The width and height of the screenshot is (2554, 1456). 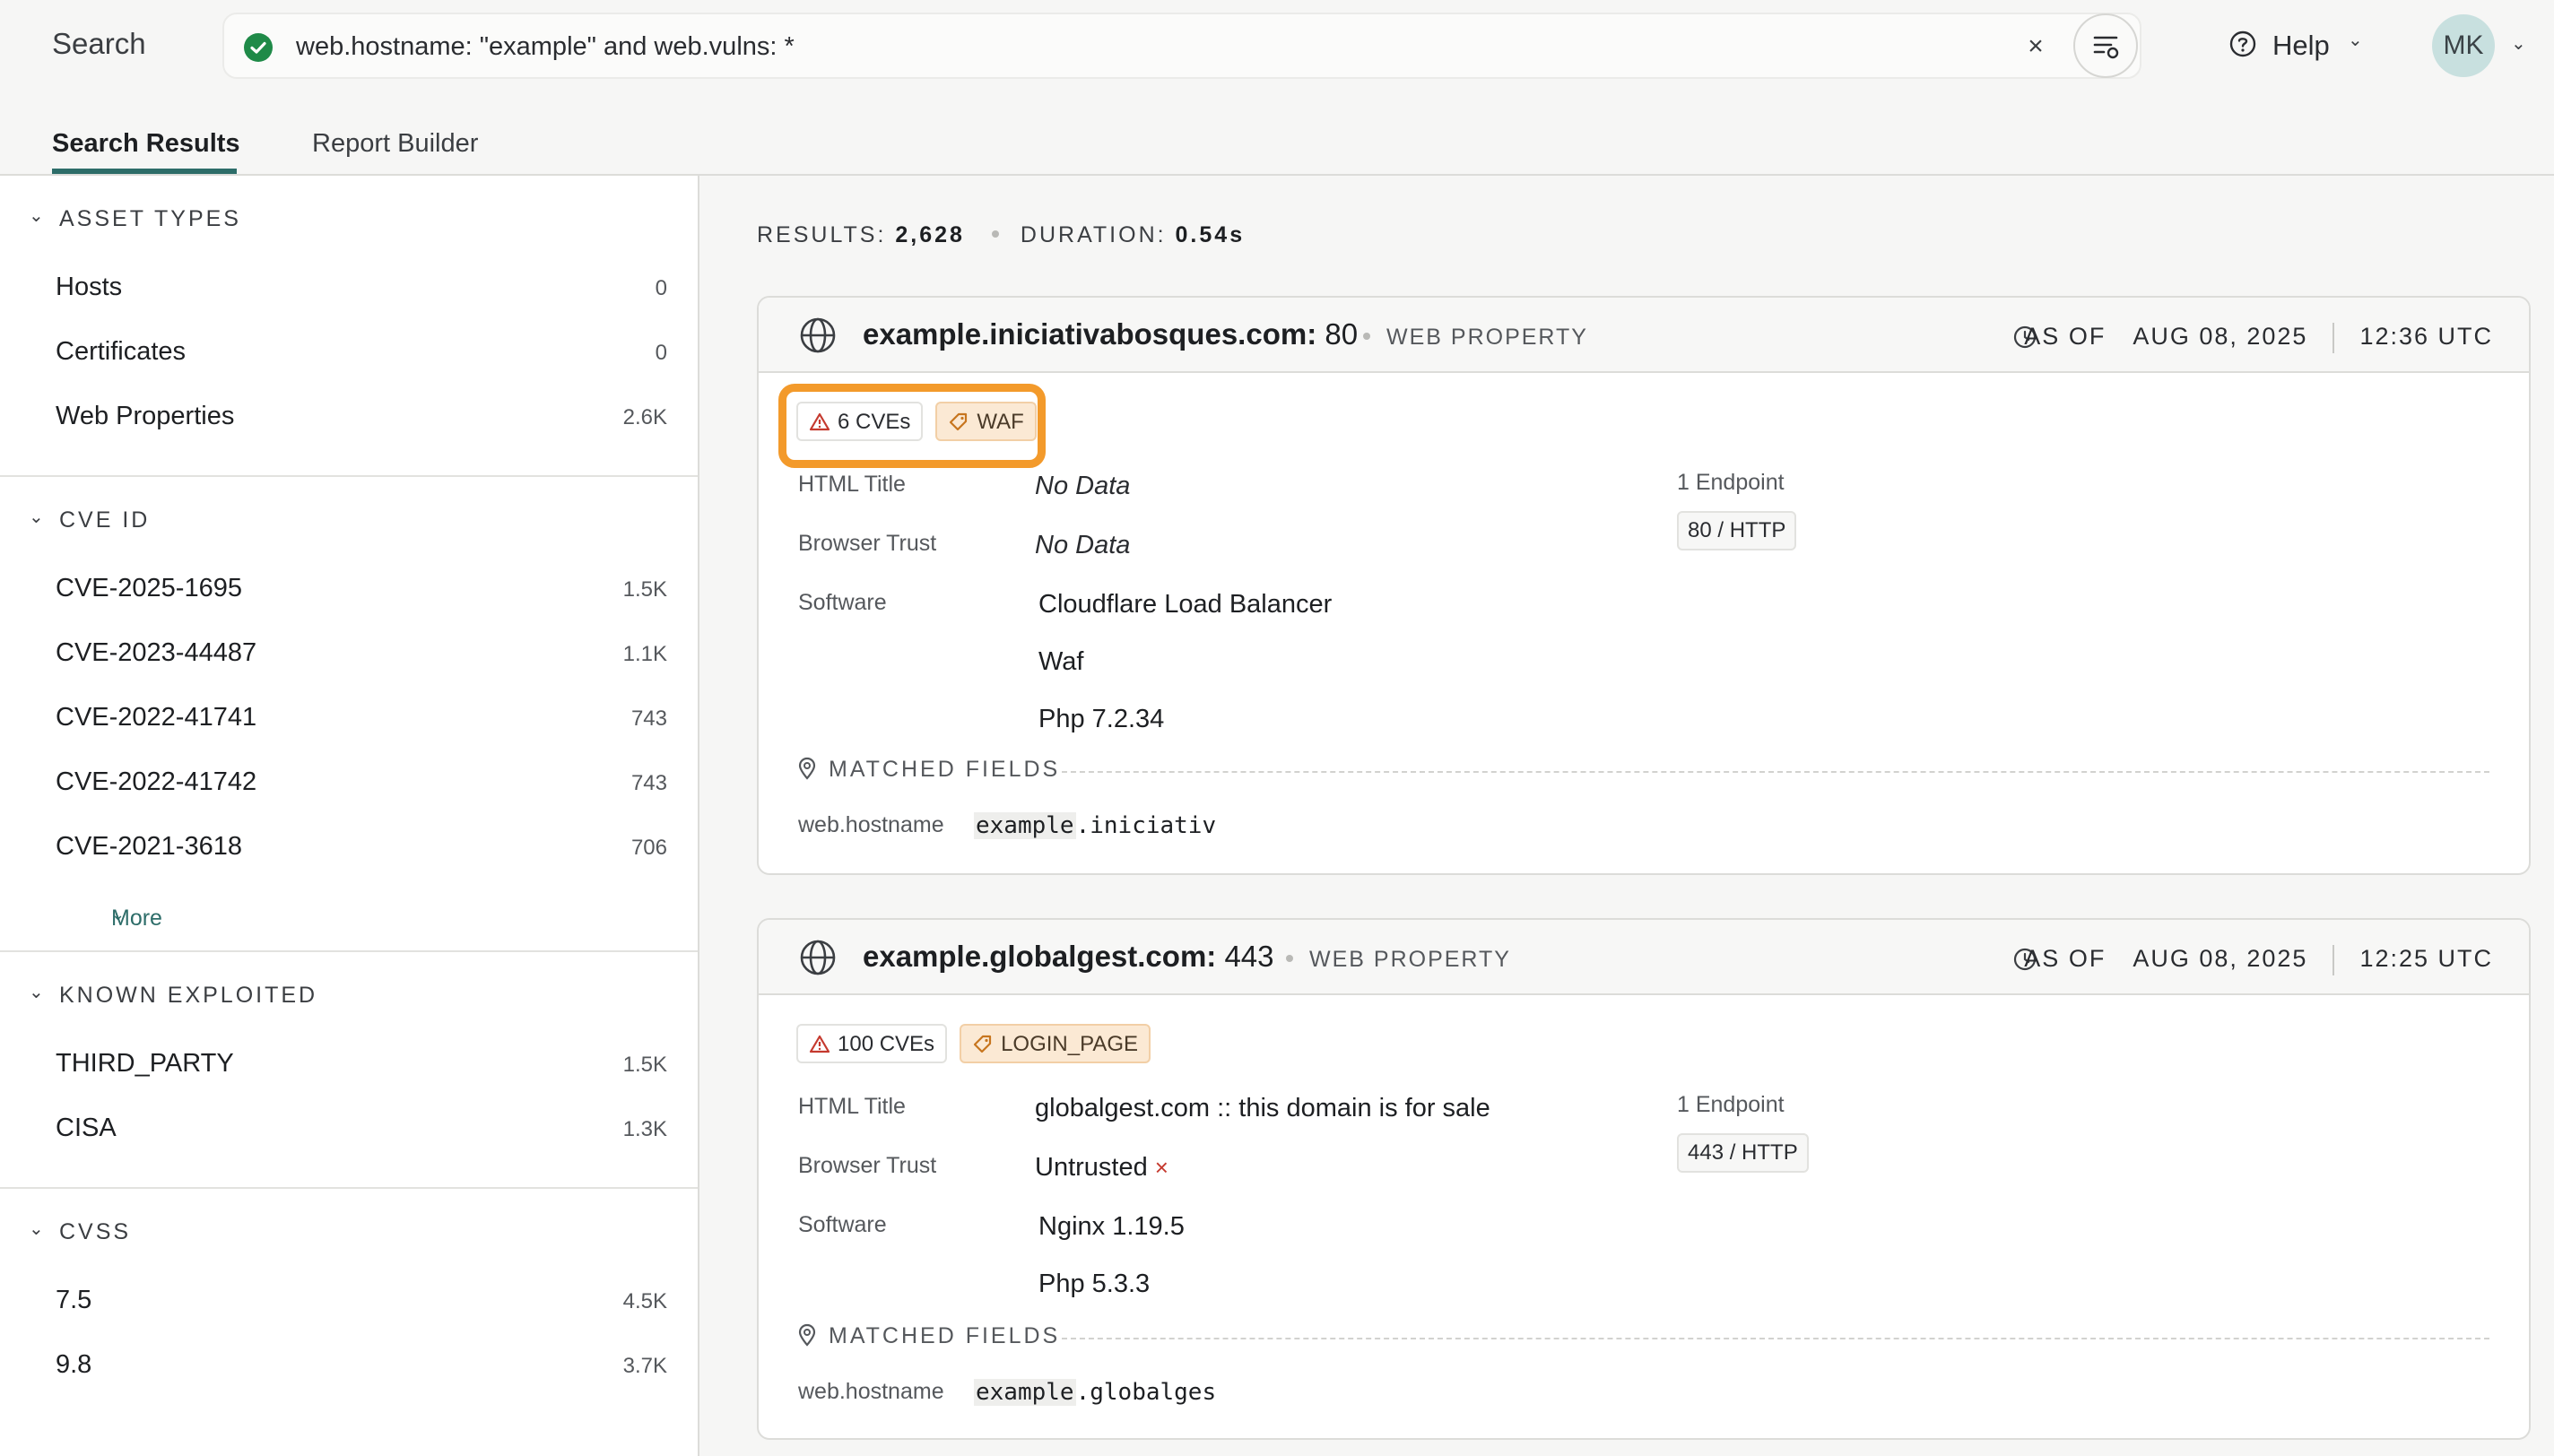 What do you see at coordinates (149, 846) in the screenshot?
I see `facet-item-label: CVE-2021-3618` at bounding box center [149, 846].